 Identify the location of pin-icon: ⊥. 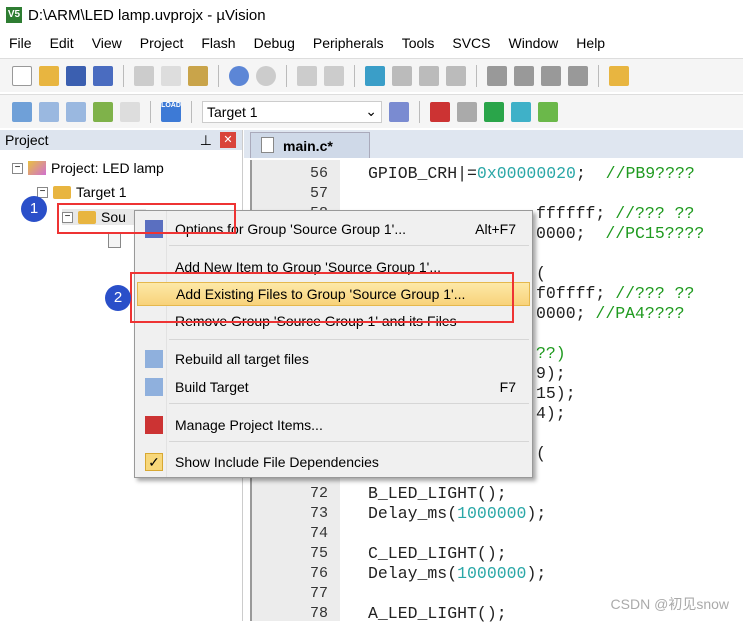
(206, 140).